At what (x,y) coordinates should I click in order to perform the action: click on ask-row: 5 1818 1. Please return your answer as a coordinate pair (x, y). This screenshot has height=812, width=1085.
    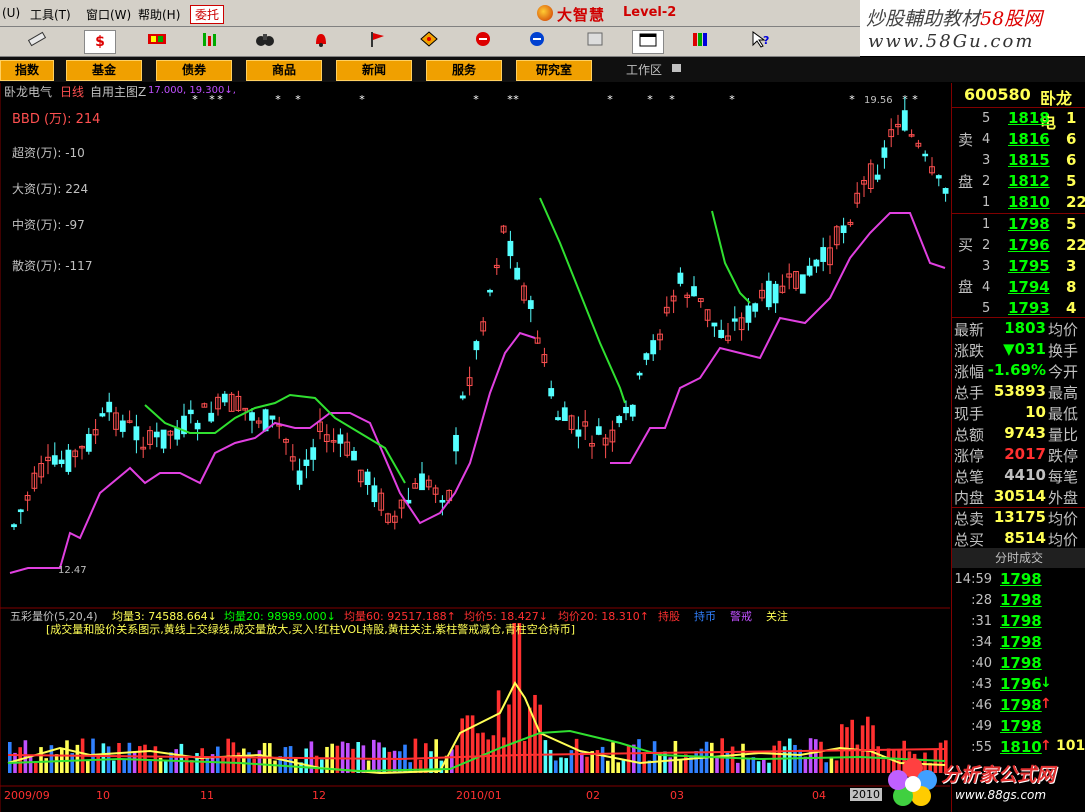
    Looking at the image, I should click on (1018, 118).